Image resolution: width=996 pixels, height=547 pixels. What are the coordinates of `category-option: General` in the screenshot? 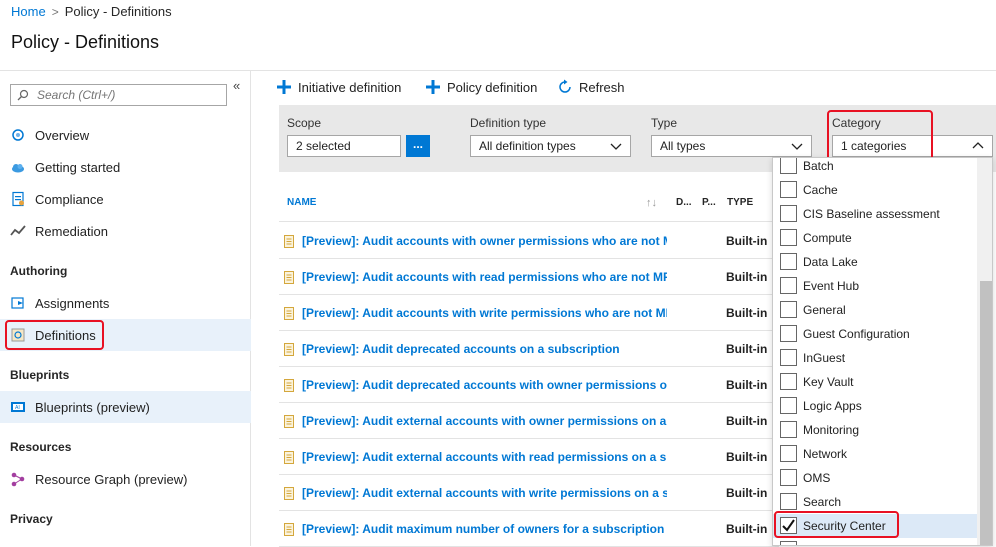 It's located at (875, 310).